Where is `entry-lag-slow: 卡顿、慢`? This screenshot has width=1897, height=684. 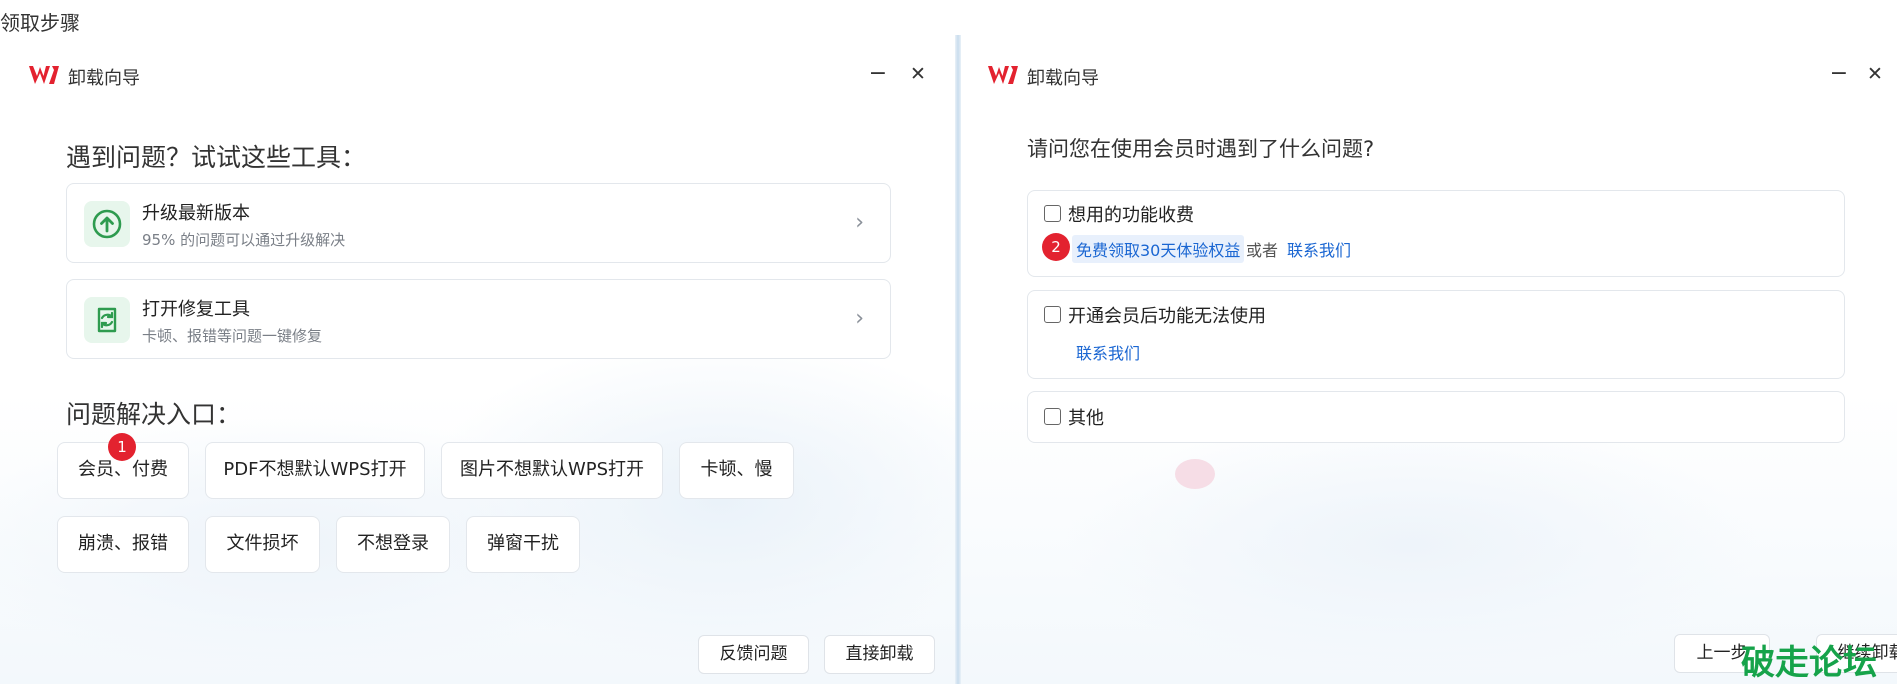
entry-lag-slow: 卡顿、慢 is located at coordinates (736, 470).